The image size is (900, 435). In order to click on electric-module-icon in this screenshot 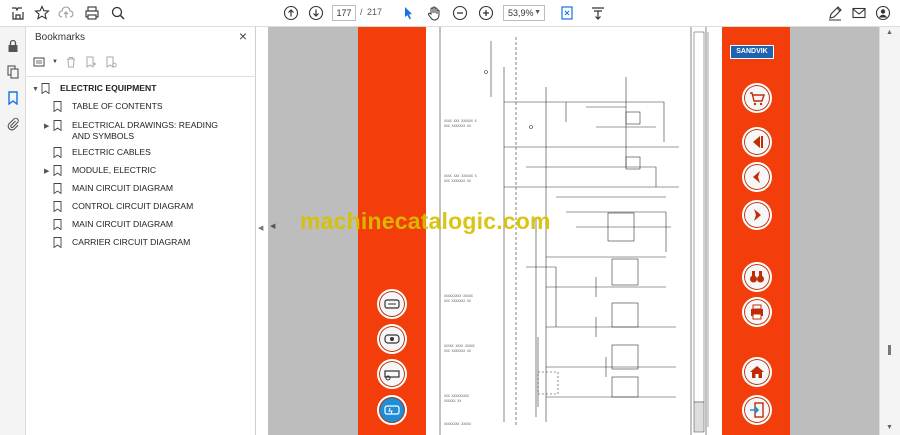, I will do `click(392, 410)`.